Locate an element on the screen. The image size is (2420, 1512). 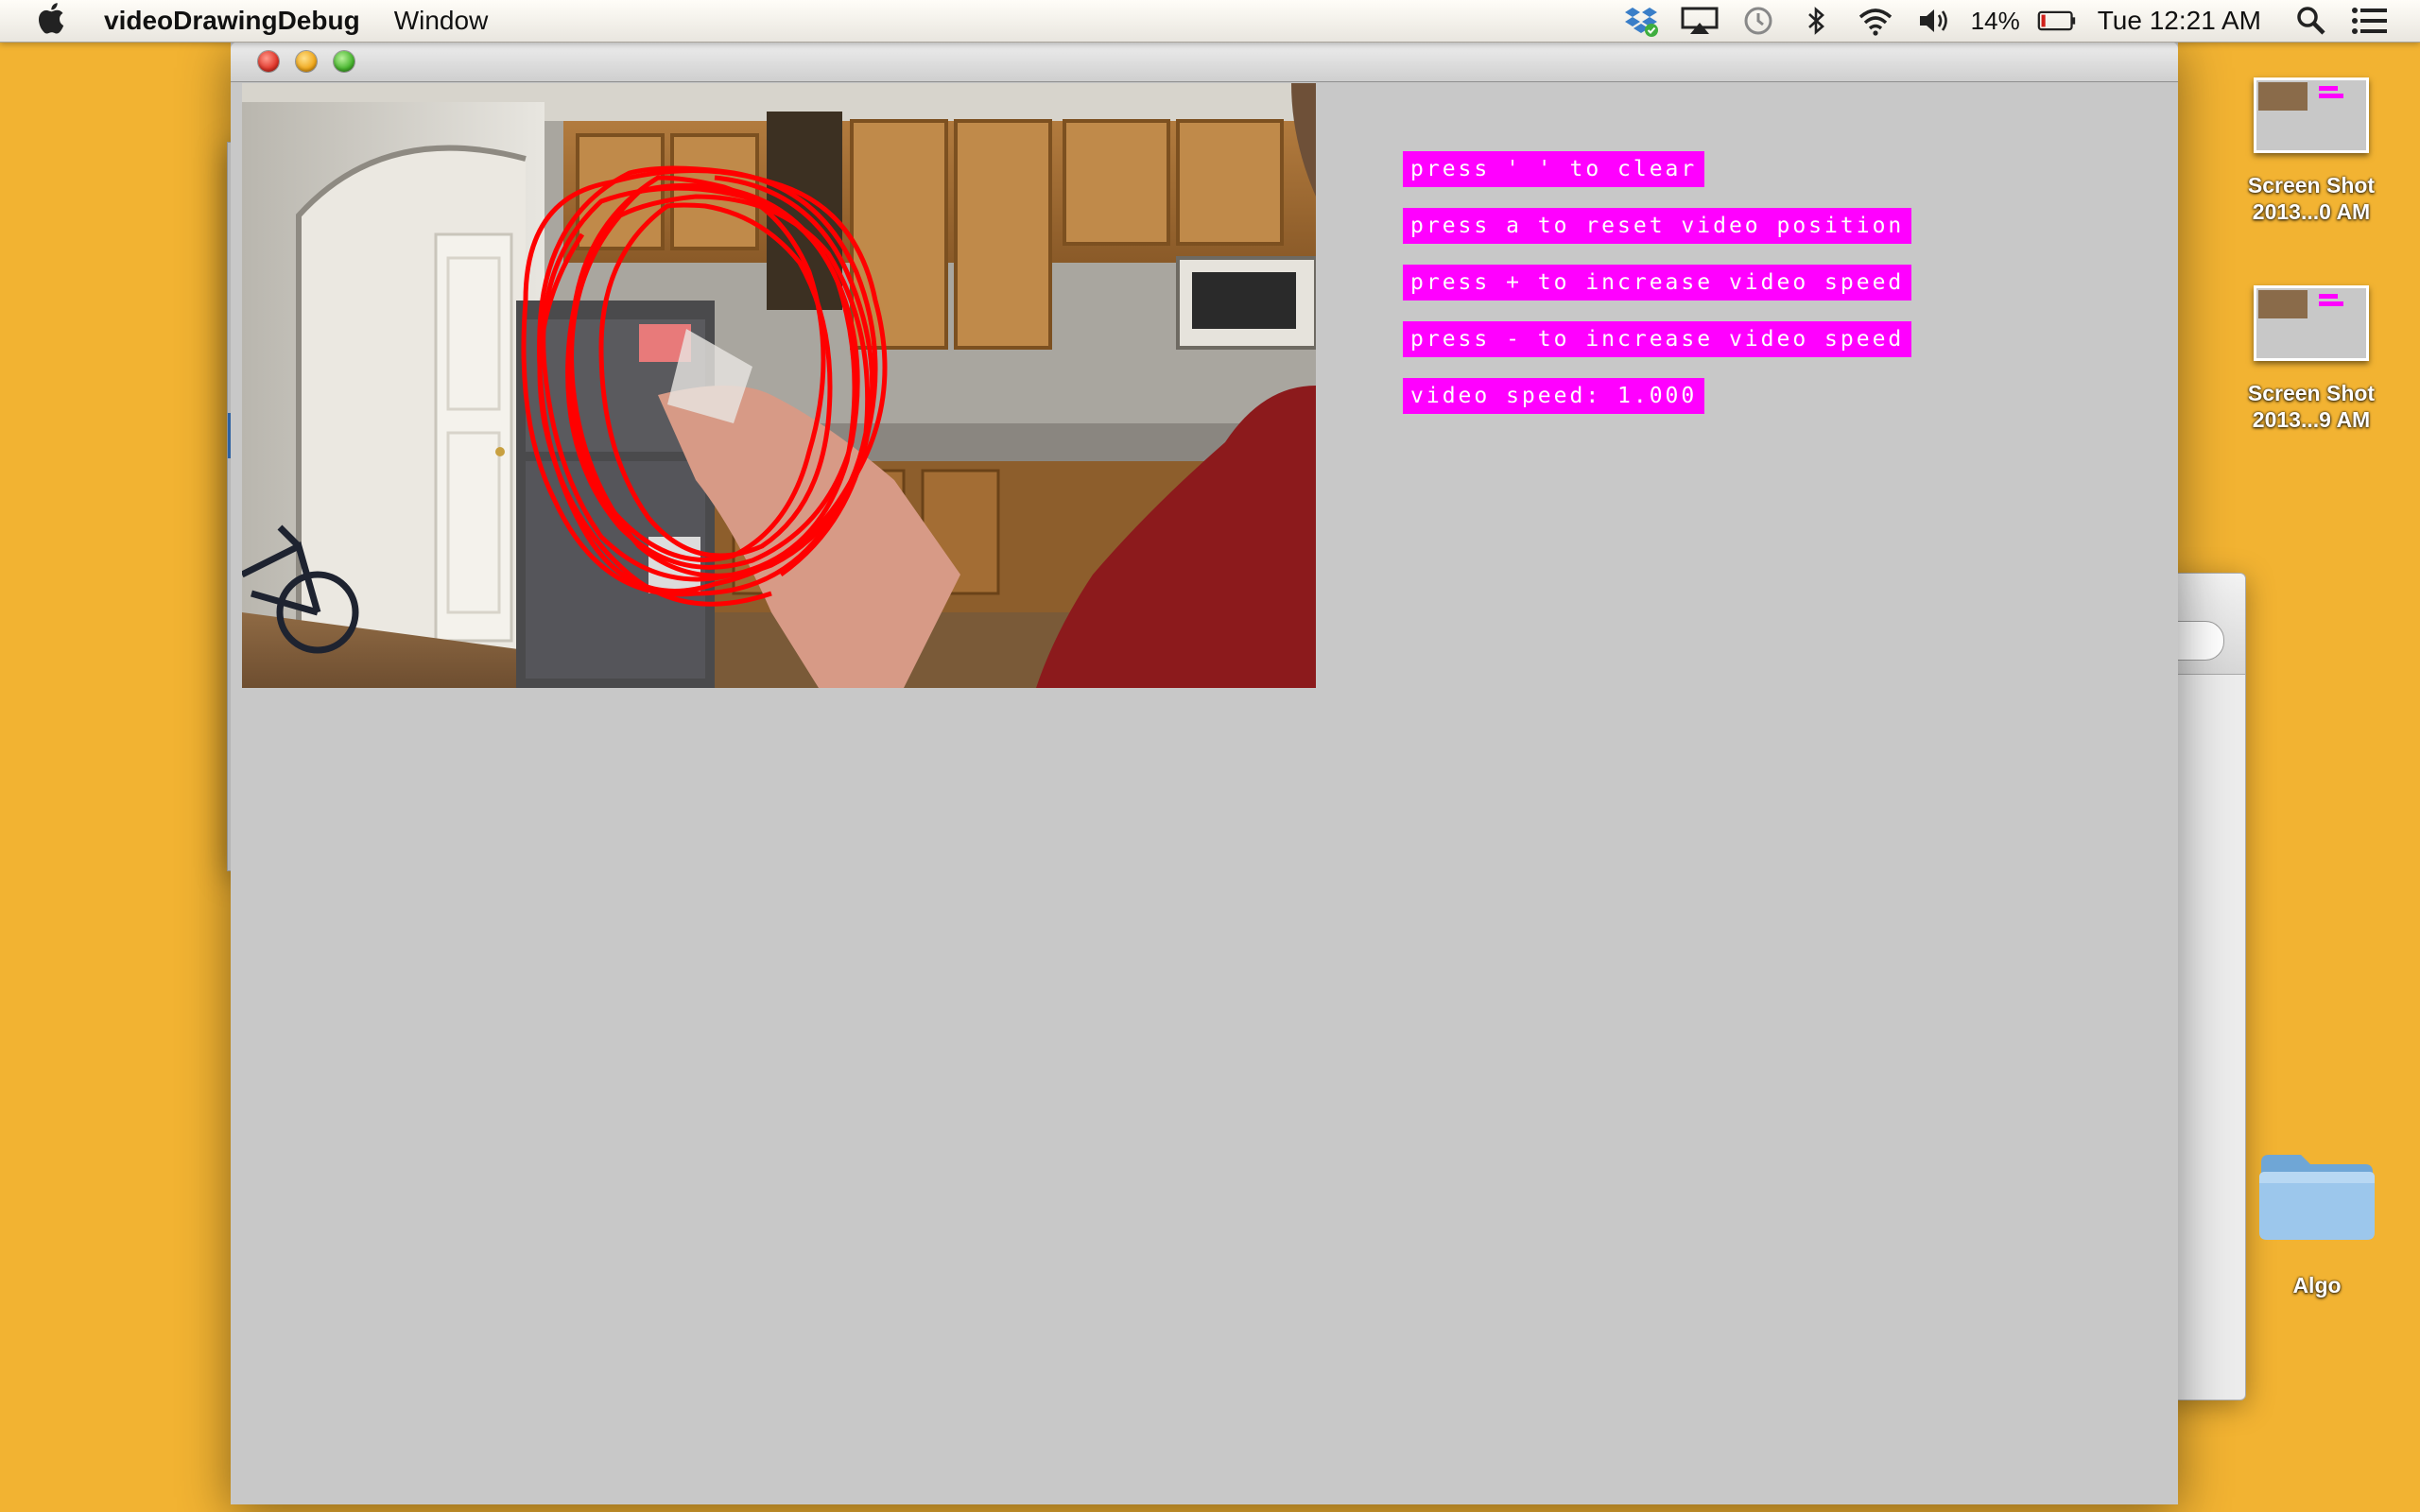
desktop-icon-screenshot-2: Screen Shot 2013...9 AM is located at coordinates (2311, 359).